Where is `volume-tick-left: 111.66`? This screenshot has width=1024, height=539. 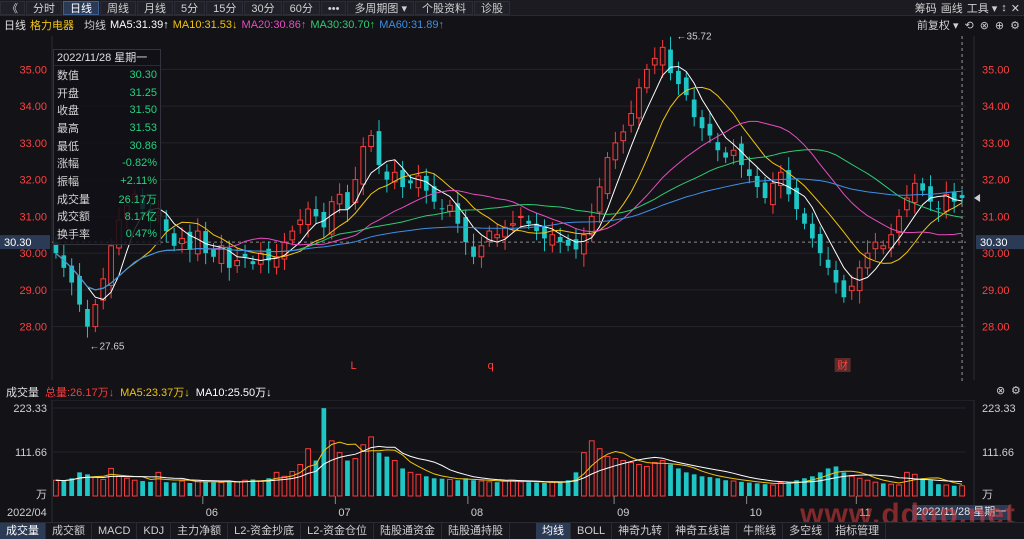
volume-tick-left: 111.66 is located at coordinates (31, 453).